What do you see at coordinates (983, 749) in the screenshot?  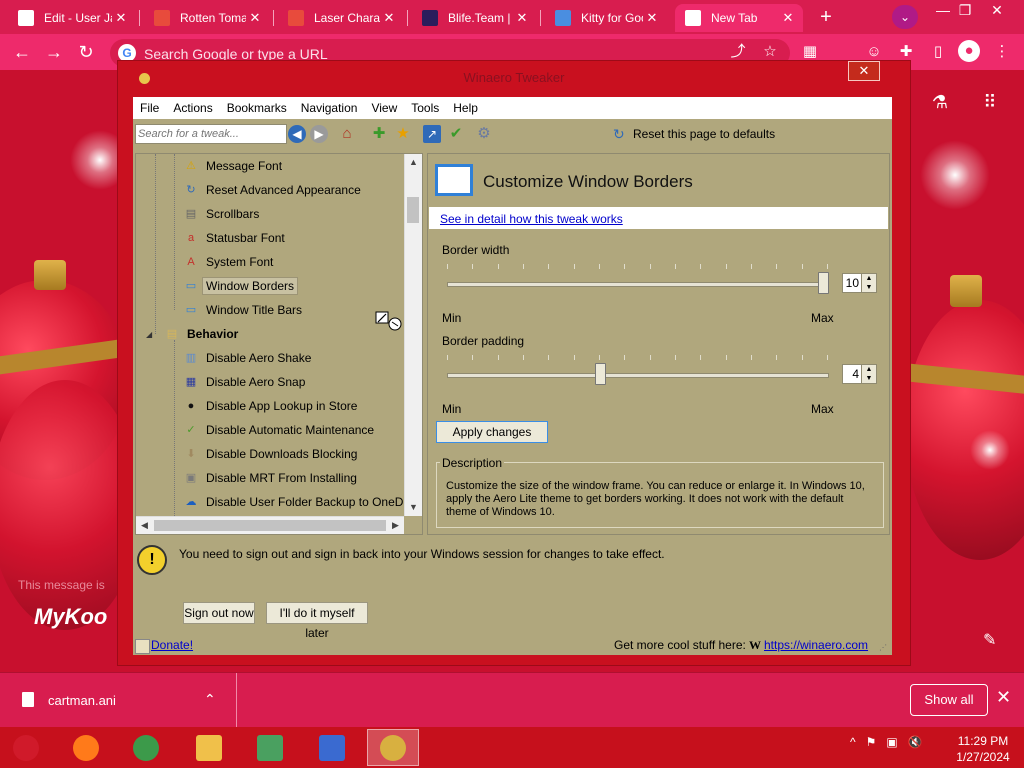 I see `clock: 11:29 PM 1/27/2024` at bounding box center [983, 749].